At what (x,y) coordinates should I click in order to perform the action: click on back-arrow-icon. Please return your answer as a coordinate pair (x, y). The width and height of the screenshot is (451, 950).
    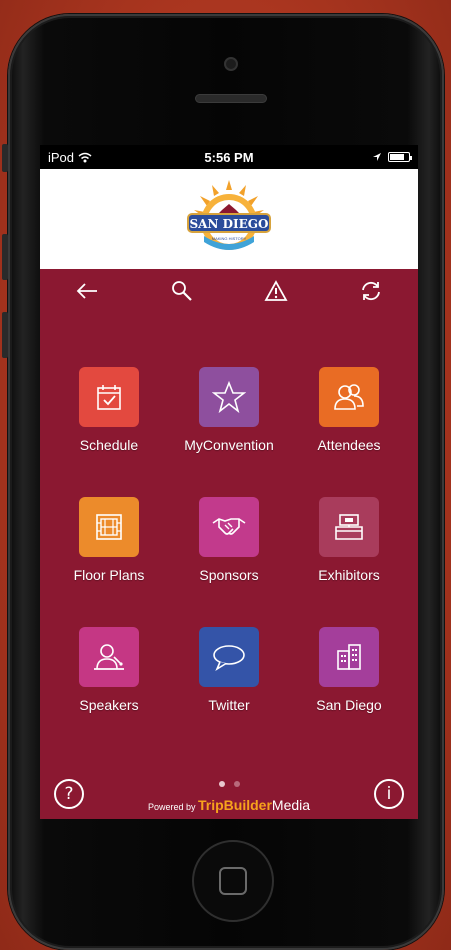
    Looking at the image, I should click on (87, 291).